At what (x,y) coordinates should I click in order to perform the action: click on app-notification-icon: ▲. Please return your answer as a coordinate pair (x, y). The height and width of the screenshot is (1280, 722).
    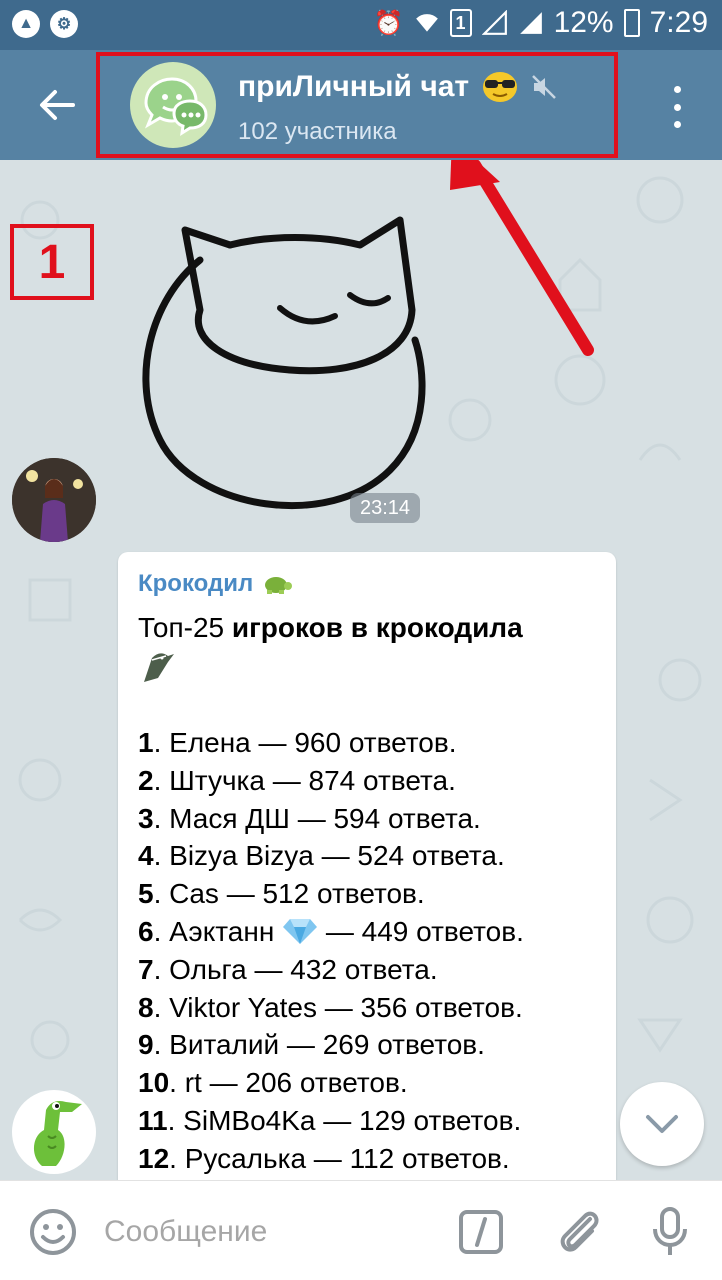
    Looking at the image, I should click on (26, 24).